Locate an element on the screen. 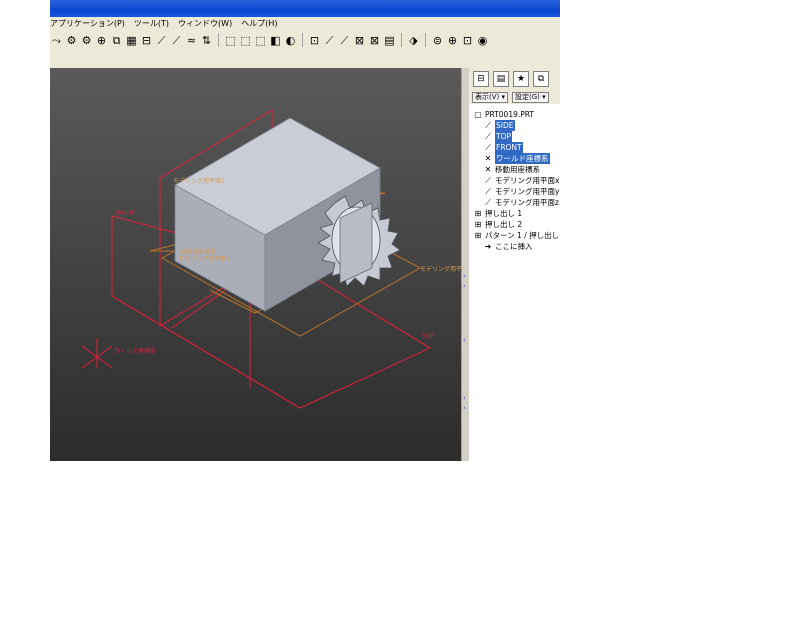 The height and width of the screenshot is (640, 800). tree-item-label: ここに挿入 is located at coordinates (514, 246).